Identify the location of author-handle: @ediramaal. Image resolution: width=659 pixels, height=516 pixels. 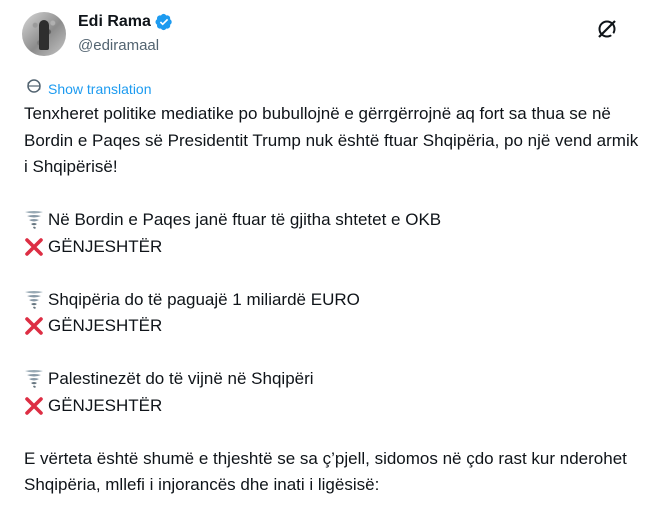
(125, 46).